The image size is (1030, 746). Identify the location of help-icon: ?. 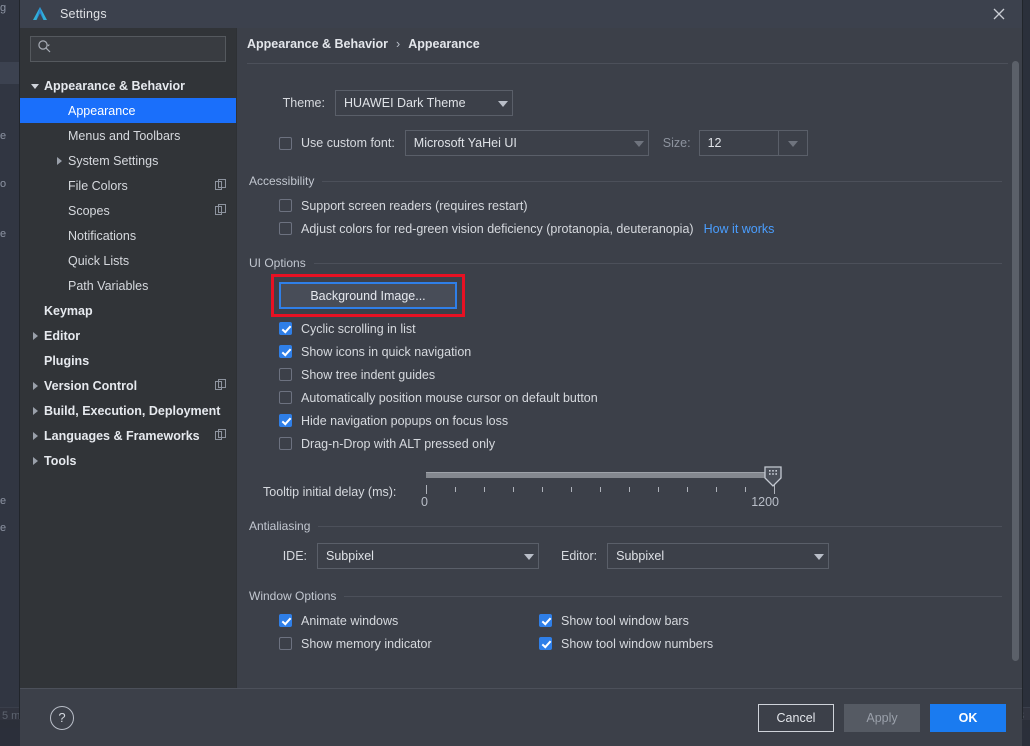
(62, 718).